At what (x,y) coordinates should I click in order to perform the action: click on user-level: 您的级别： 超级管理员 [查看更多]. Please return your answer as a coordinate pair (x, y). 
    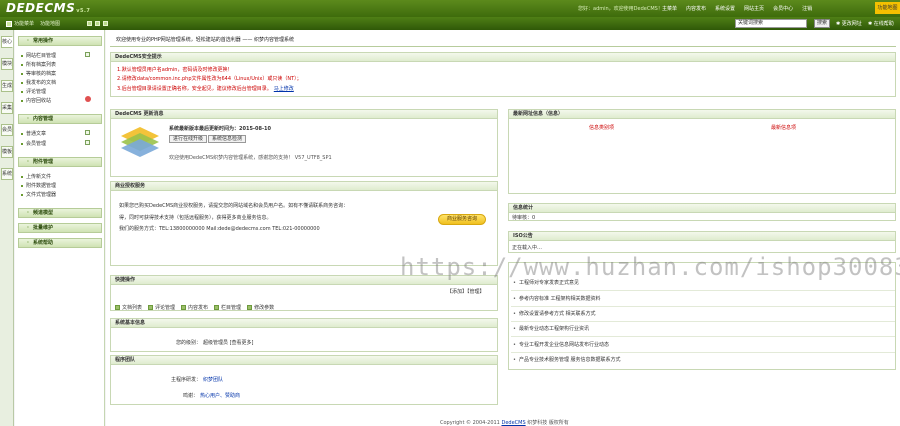
    Looking at the image, I should click on (215, 343).